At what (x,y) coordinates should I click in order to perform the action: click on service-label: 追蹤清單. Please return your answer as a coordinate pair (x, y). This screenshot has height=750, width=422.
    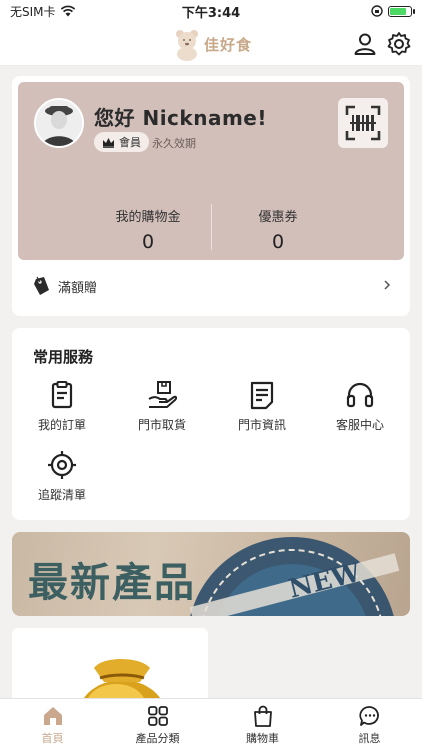
    Looking at the image, I should click on (61, 495).